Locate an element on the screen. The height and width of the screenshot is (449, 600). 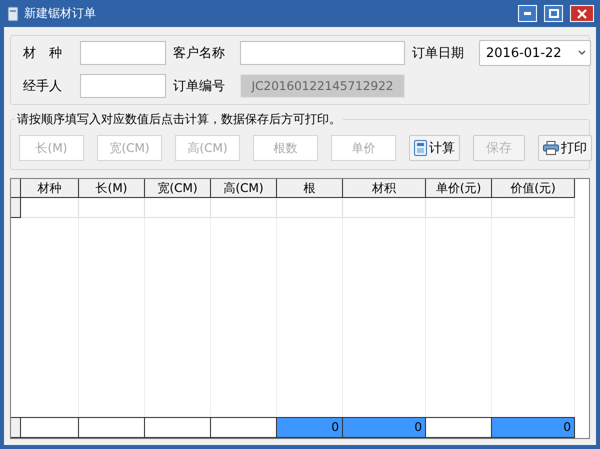
instruction-text: 请按顺序填写入对应数值后点击计算，数据保存后方可打印。 is located at coordinates (179, 119).